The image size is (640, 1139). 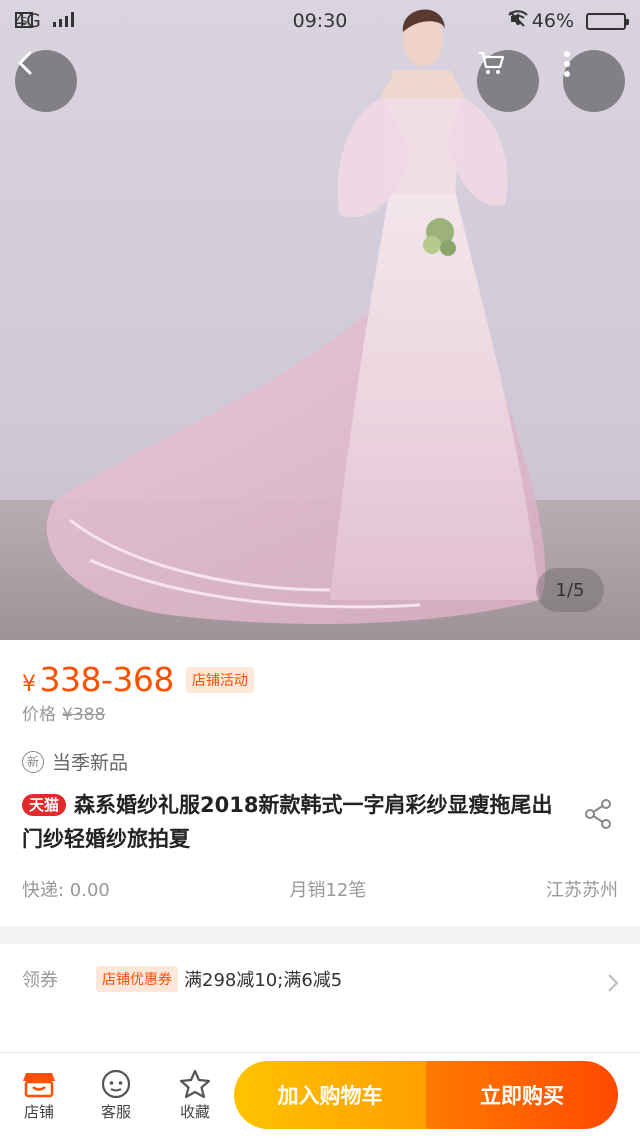 I want to click on store-promo-tag: 店铺活动, so click(x=219, y=679).